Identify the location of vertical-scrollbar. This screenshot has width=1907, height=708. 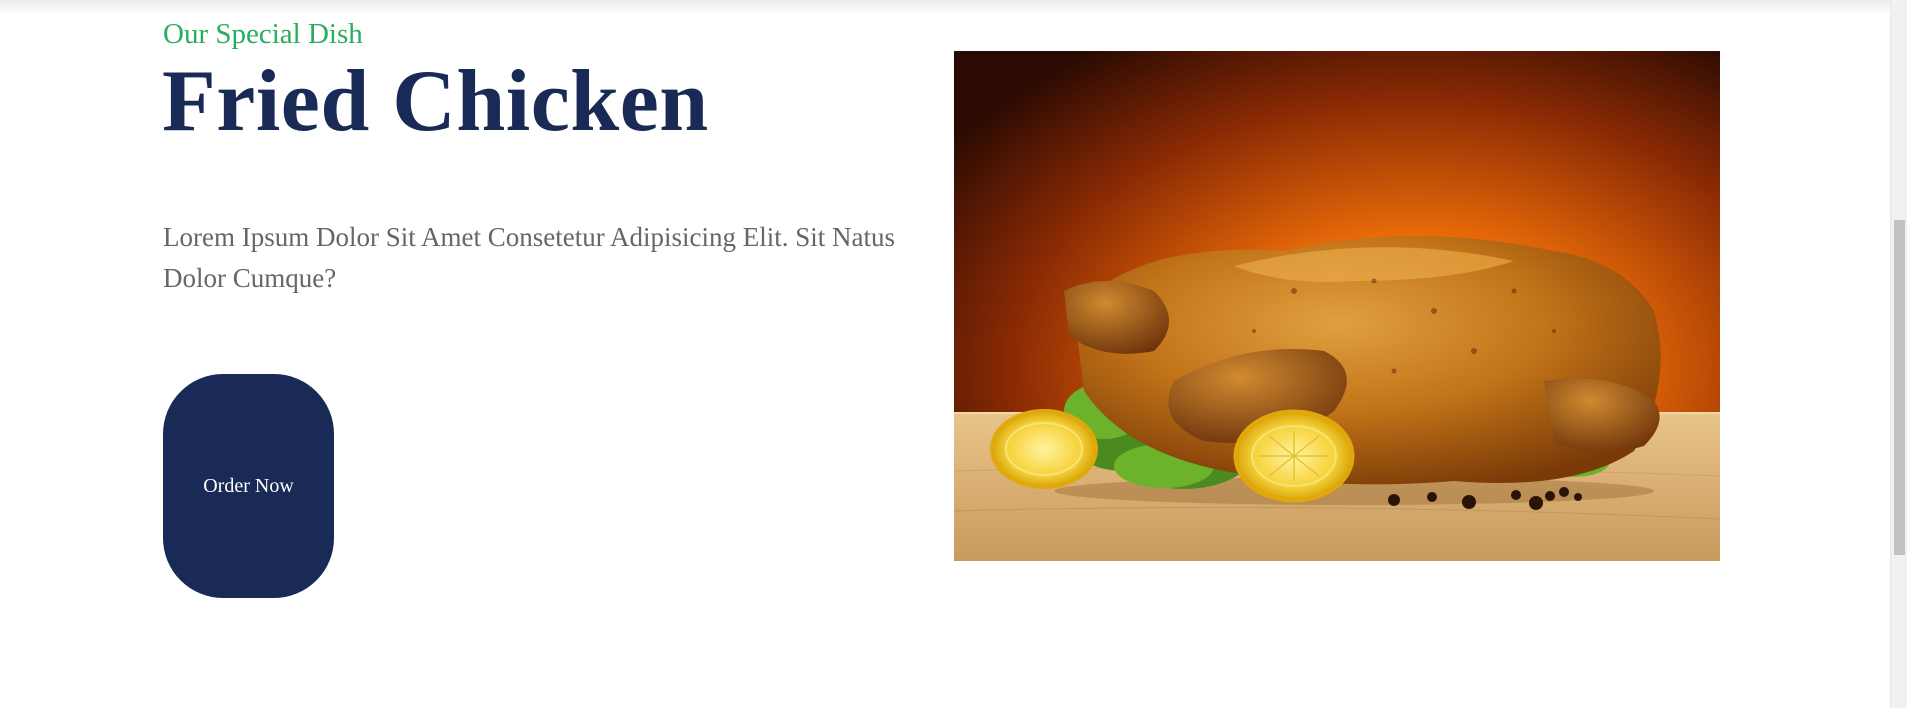
(1898, 354).